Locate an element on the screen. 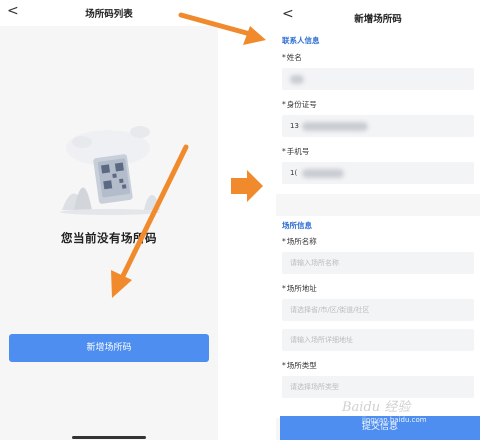  place-type-select: 请选择场所类型 is located at coordinates (378, 387).